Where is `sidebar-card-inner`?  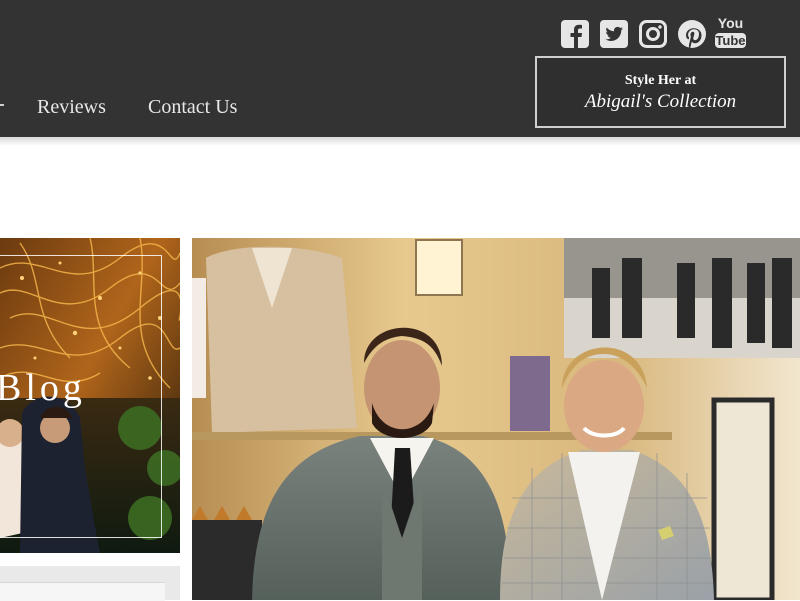
sidebar-card-inner is located at coordinates (82, 591).